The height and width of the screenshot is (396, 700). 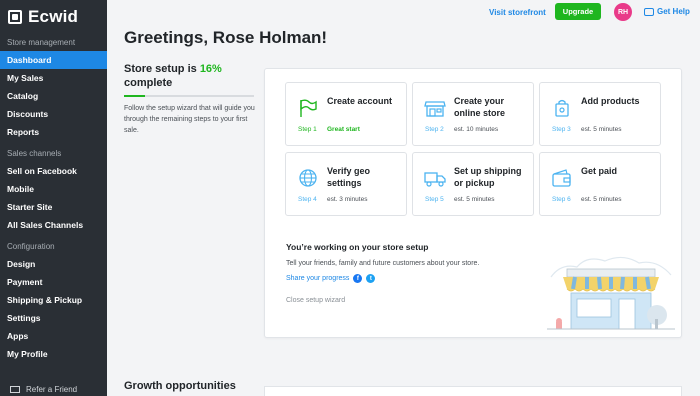 What do you see at coordinates (190, 76) in the screenshot?
I see `setup-title: Store setup is 16% complete` at bounding box center [190, 76].